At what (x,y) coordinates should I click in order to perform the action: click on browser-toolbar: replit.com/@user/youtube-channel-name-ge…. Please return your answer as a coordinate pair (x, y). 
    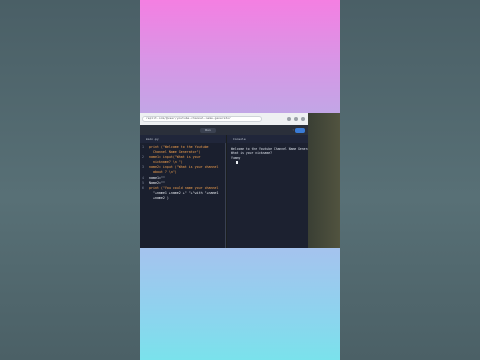
    Looking at the image, I should click on (224, 119).